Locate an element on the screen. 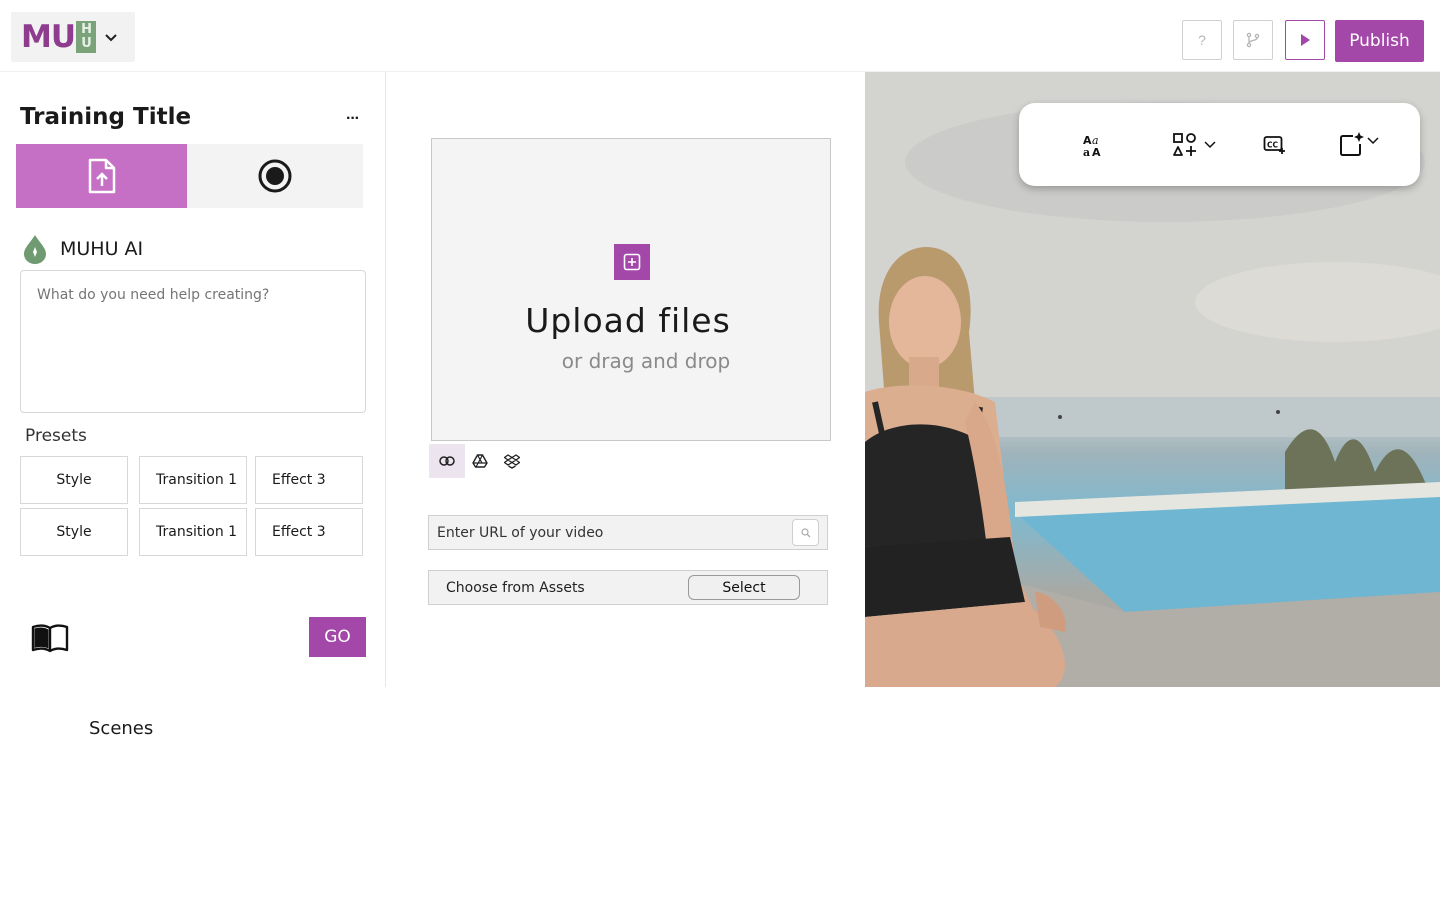 This screenshot has width=1440, height=900. svg-text: CC is located at coordinates (1273, 145).